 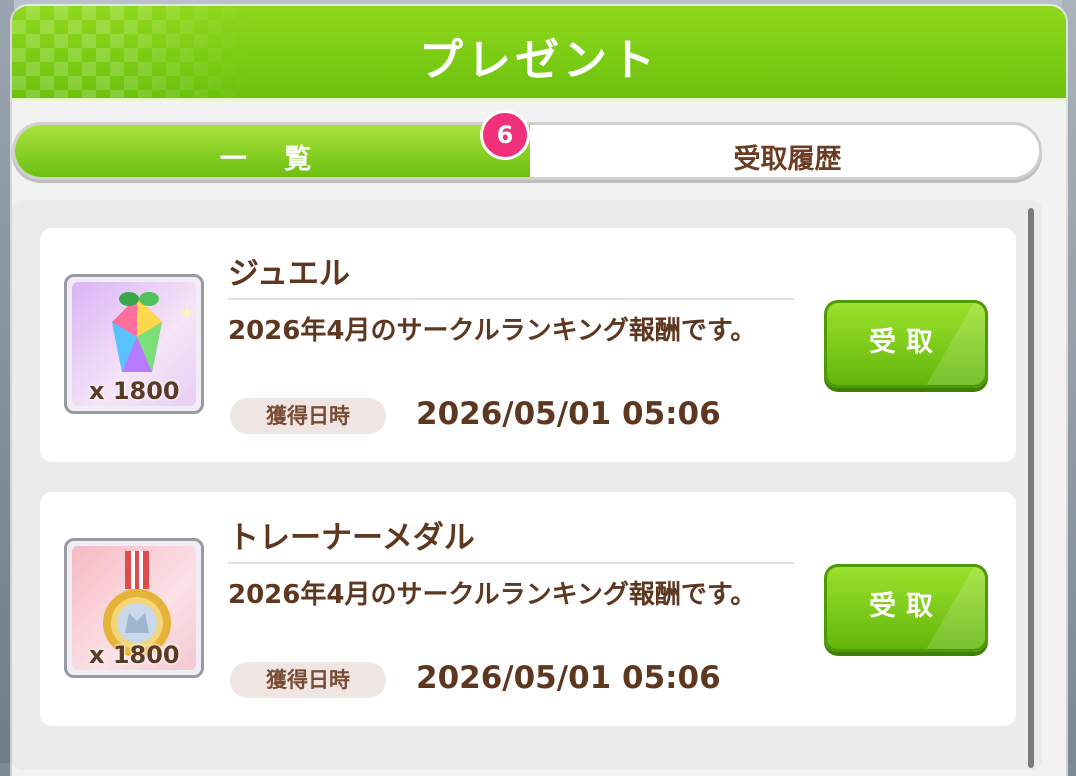 I want to click on tab-list: 一 覧, so click(x=272, y=151).